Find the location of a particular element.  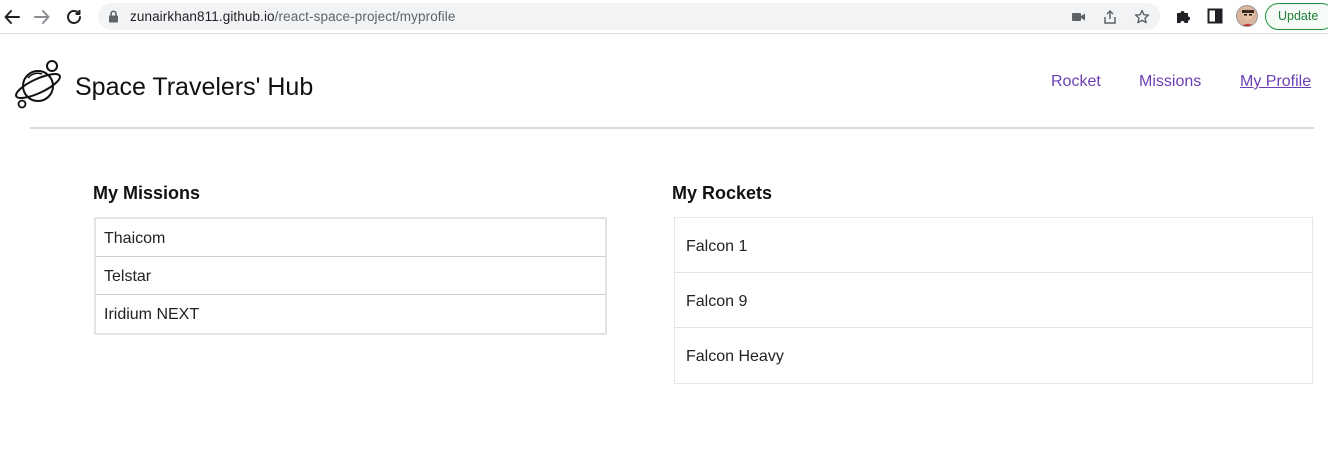

forward-arrow-icon is located at coordinates (42, 17).